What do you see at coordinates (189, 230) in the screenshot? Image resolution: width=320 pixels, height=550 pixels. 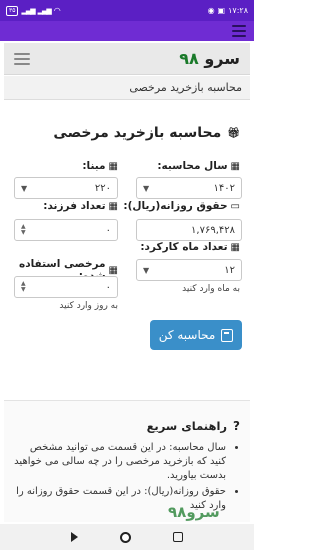 I see `wage-input: ۱,۷۶۹,۴۲۸` at bounding box center [189, 230].